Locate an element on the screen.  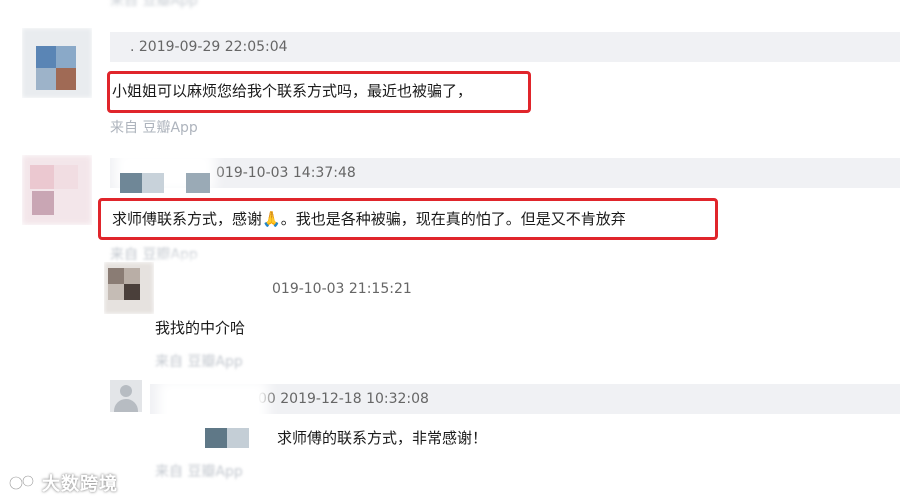
comment-text: 我找的中介哈 is located at coordinates (200, 328).